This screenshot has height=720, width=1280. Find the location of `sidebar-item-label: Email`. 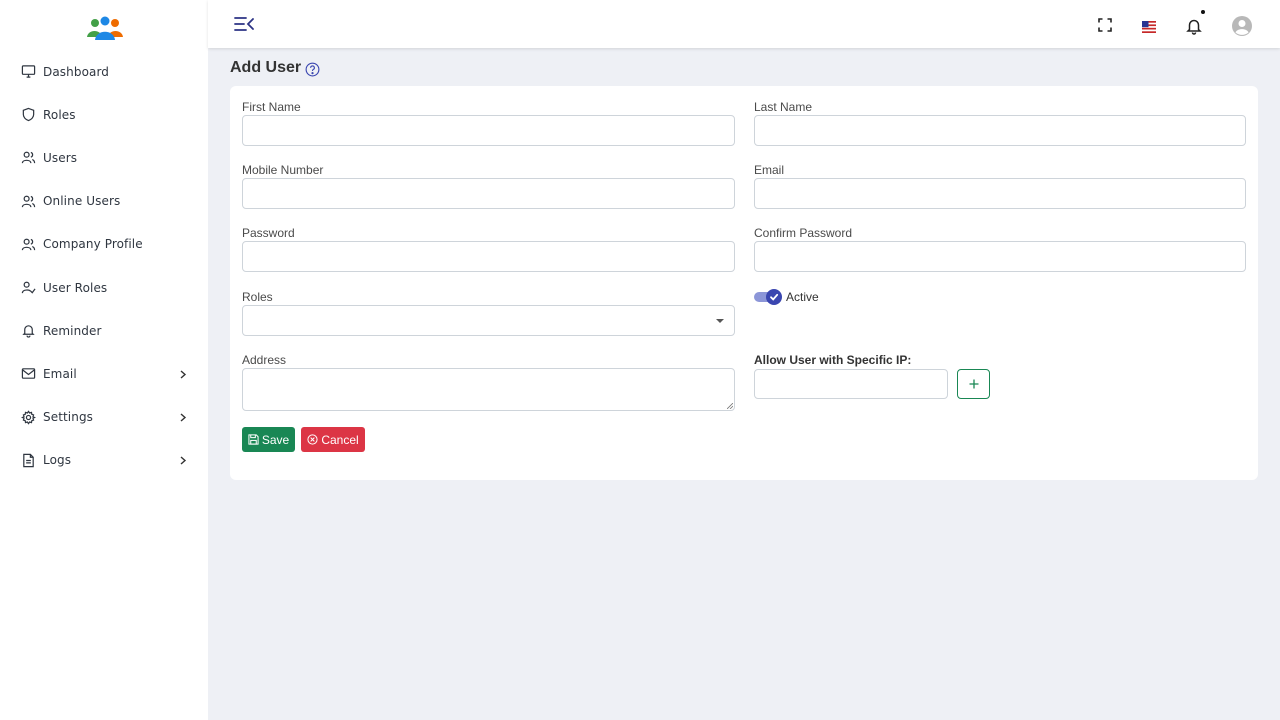

sidebar-item-label: Email is located at coordinates (60, 373).